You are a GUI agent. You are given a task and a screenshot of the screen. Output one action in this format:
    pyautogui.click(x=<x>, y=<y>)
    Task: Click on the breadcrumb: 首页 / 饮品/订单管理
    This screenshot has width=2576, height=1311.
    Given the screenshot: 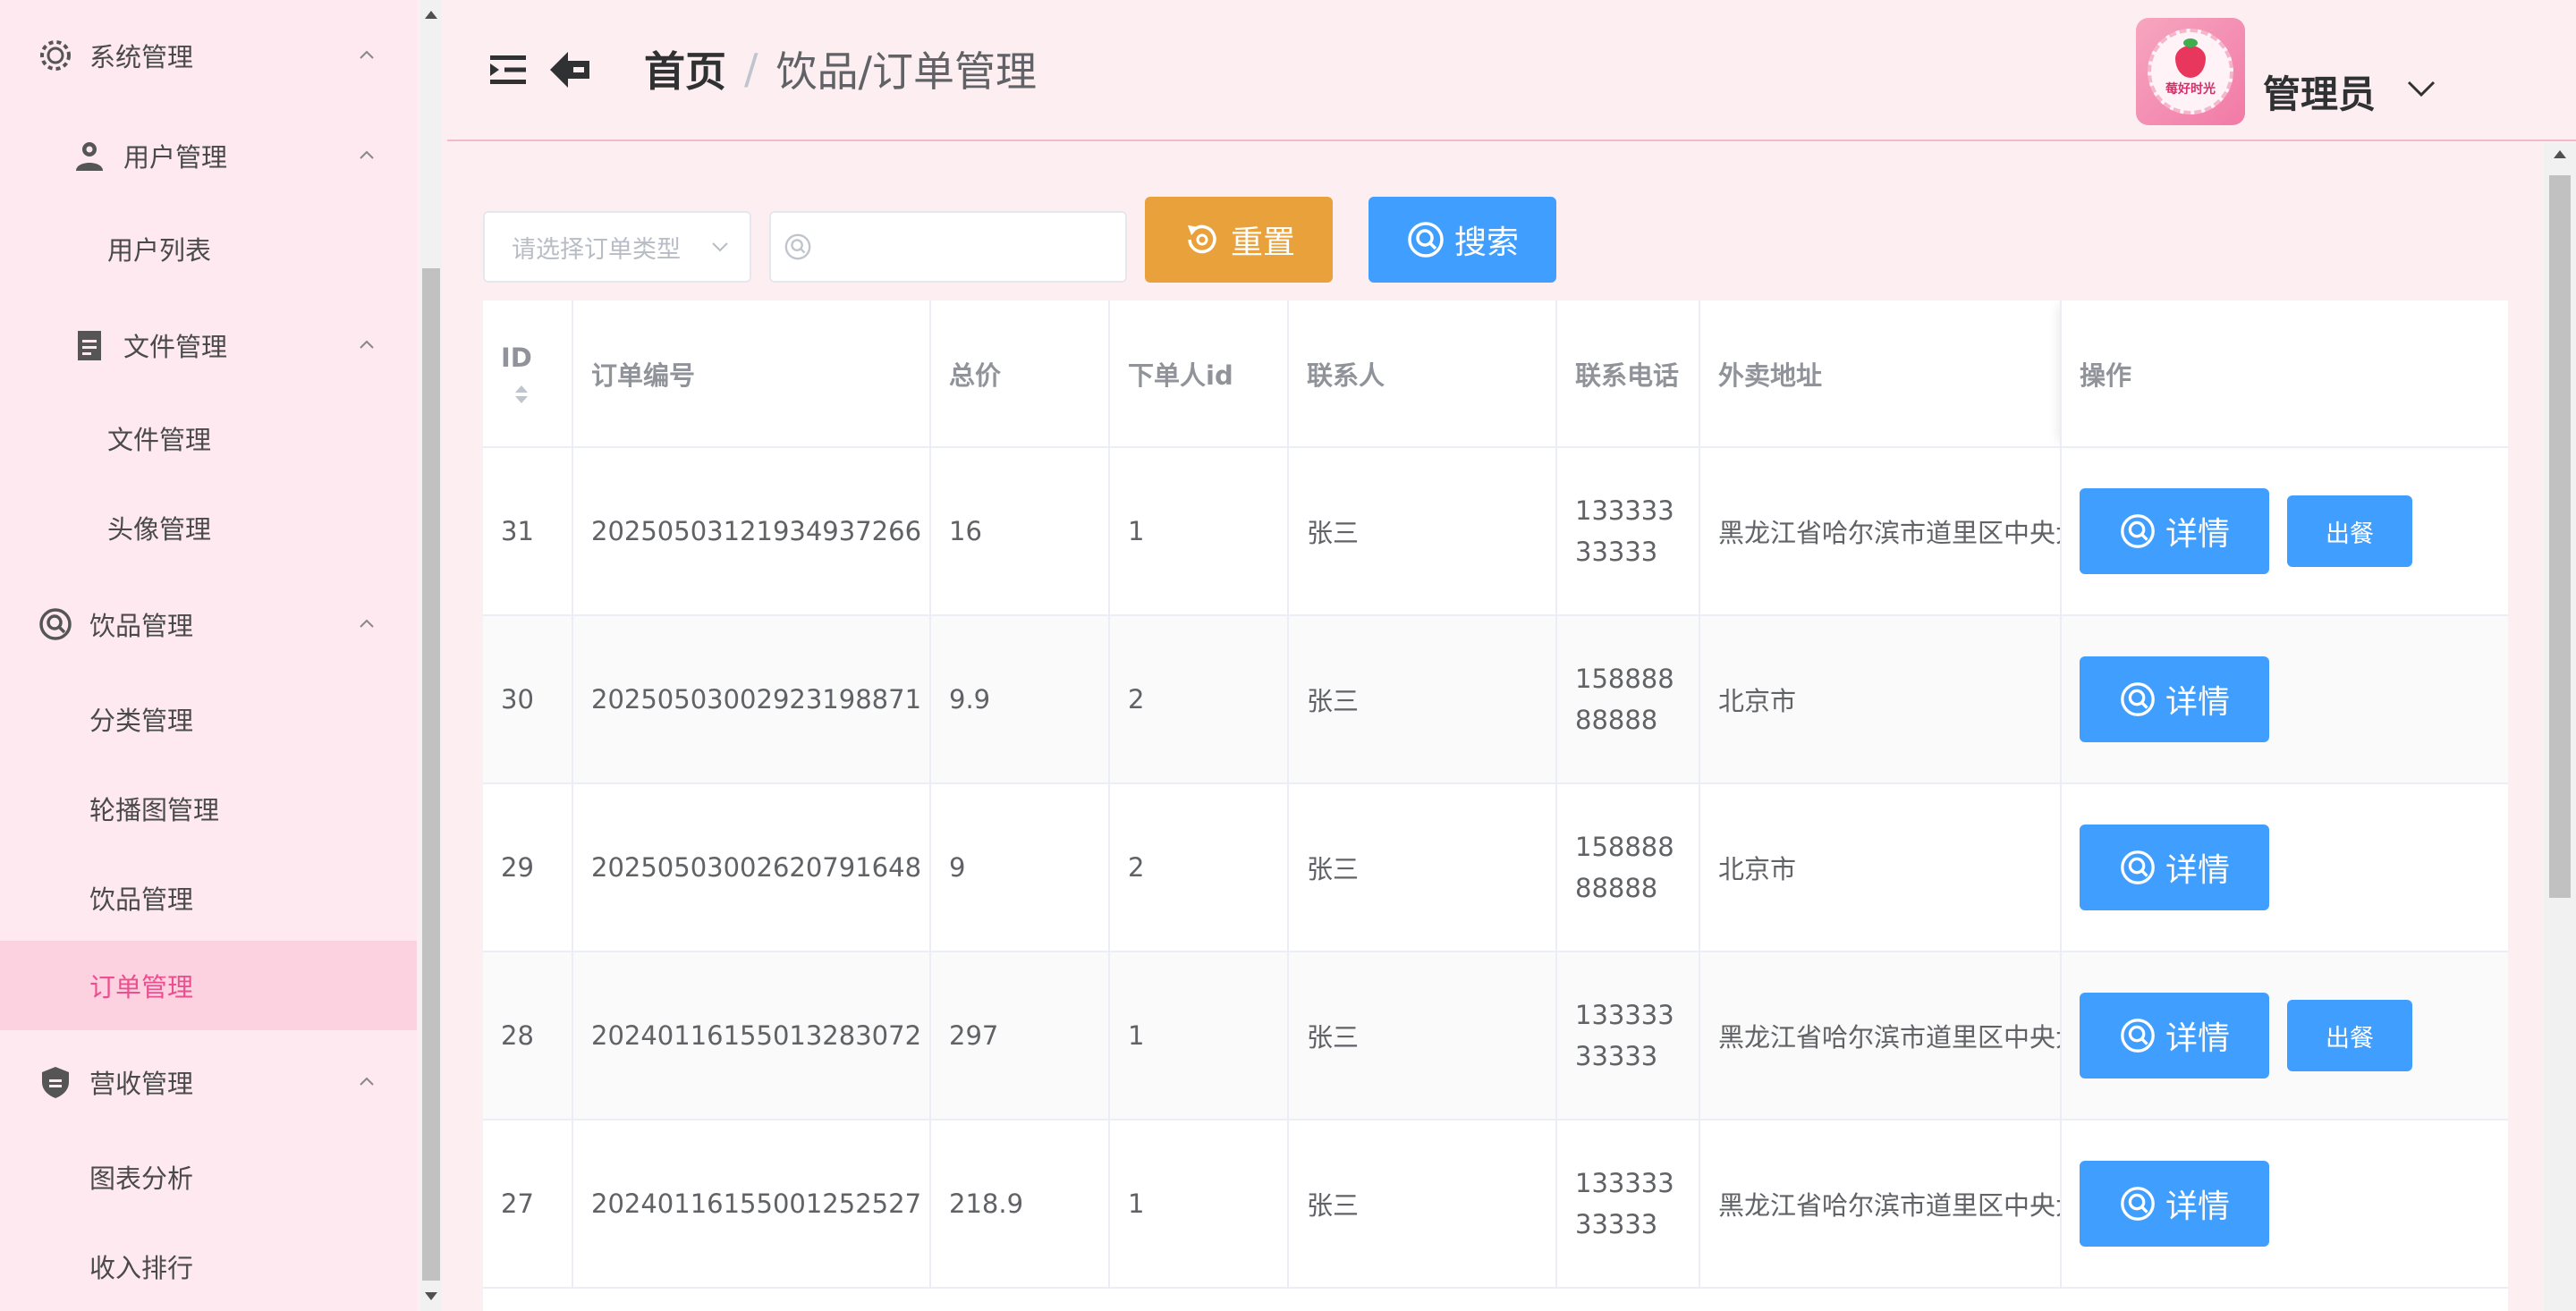 What is the action you would take?
    pyautogui.click(x=840, y=68)
    